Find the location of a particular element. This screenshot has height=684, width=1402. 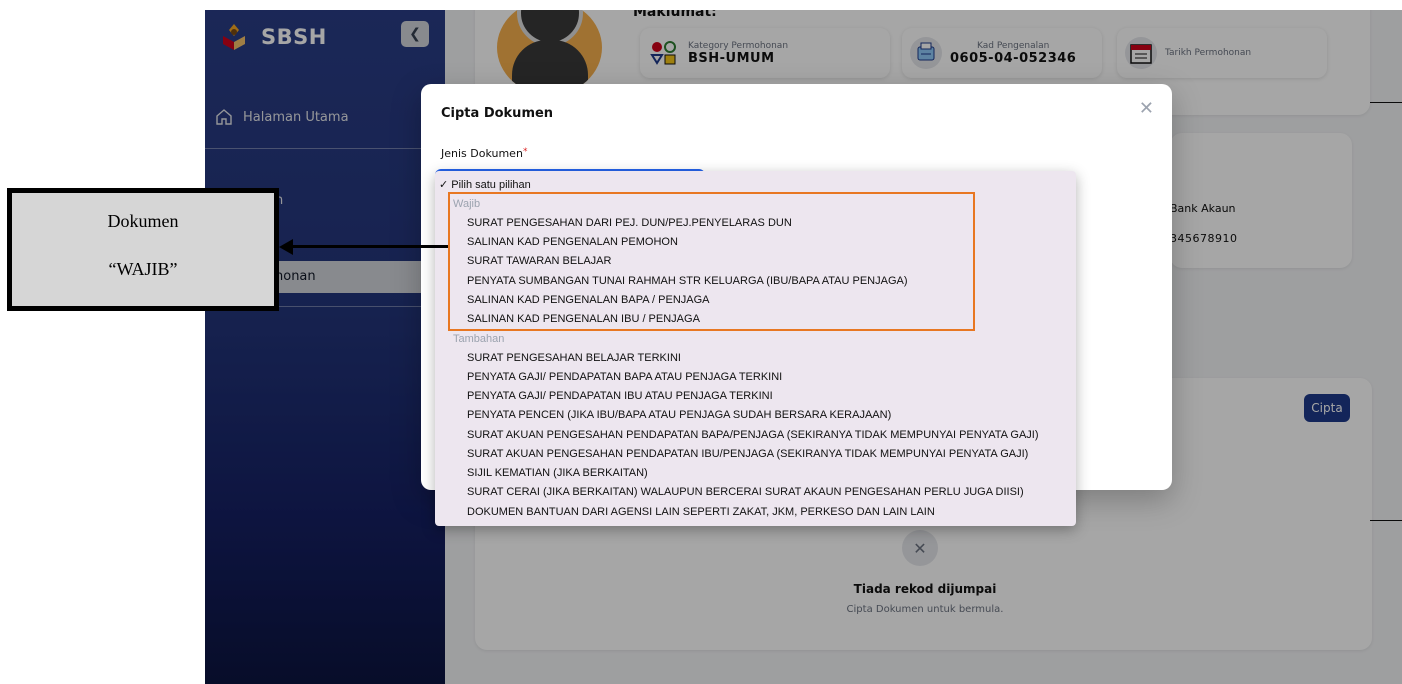

field-label: Jenis Dokumen* is located at coordinates (484, 153).